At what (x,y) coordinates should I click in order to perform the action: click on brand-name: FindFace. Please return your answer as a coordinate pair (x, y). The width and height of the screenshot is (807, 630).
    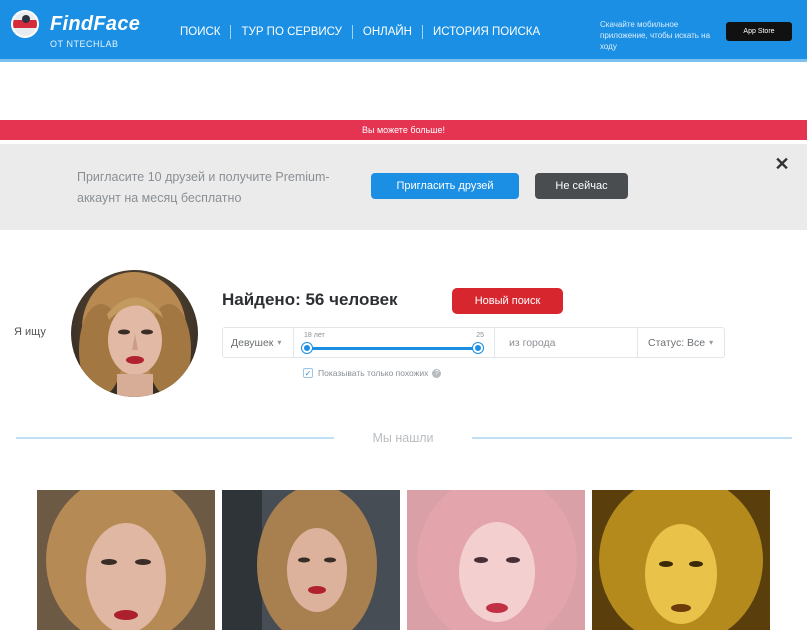
    Looking at the image, I should click on (95, 24).